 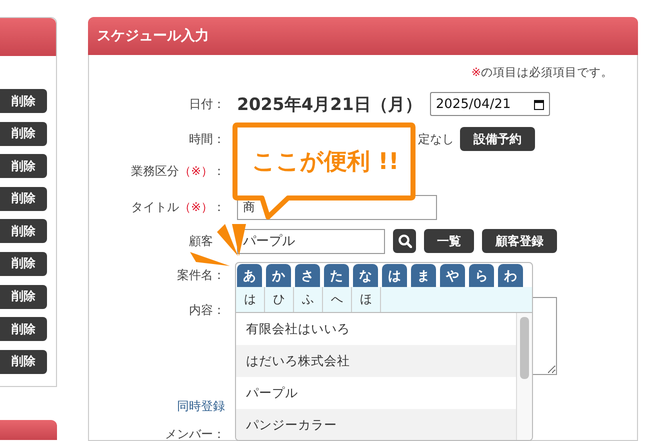 I want to click on kana-tab: や, so click(x=452, y=275).